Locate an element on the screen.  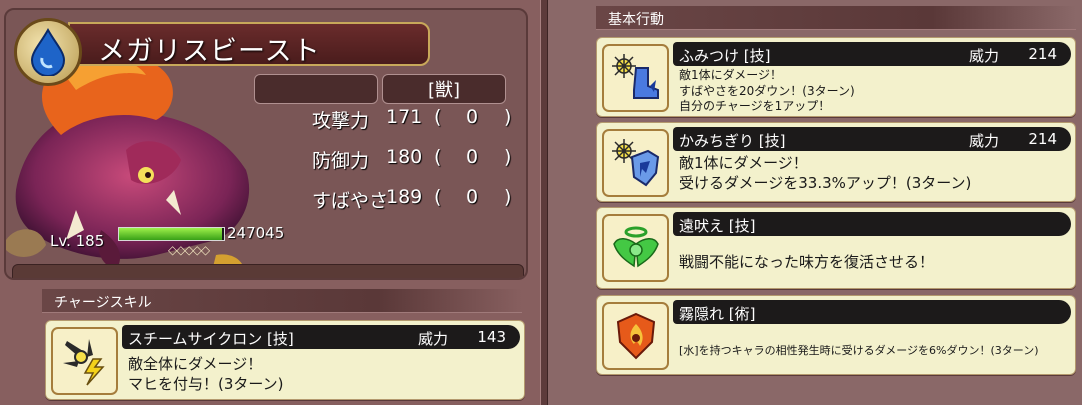
stomp-boot-glyph is located at coordinates (635, 76).